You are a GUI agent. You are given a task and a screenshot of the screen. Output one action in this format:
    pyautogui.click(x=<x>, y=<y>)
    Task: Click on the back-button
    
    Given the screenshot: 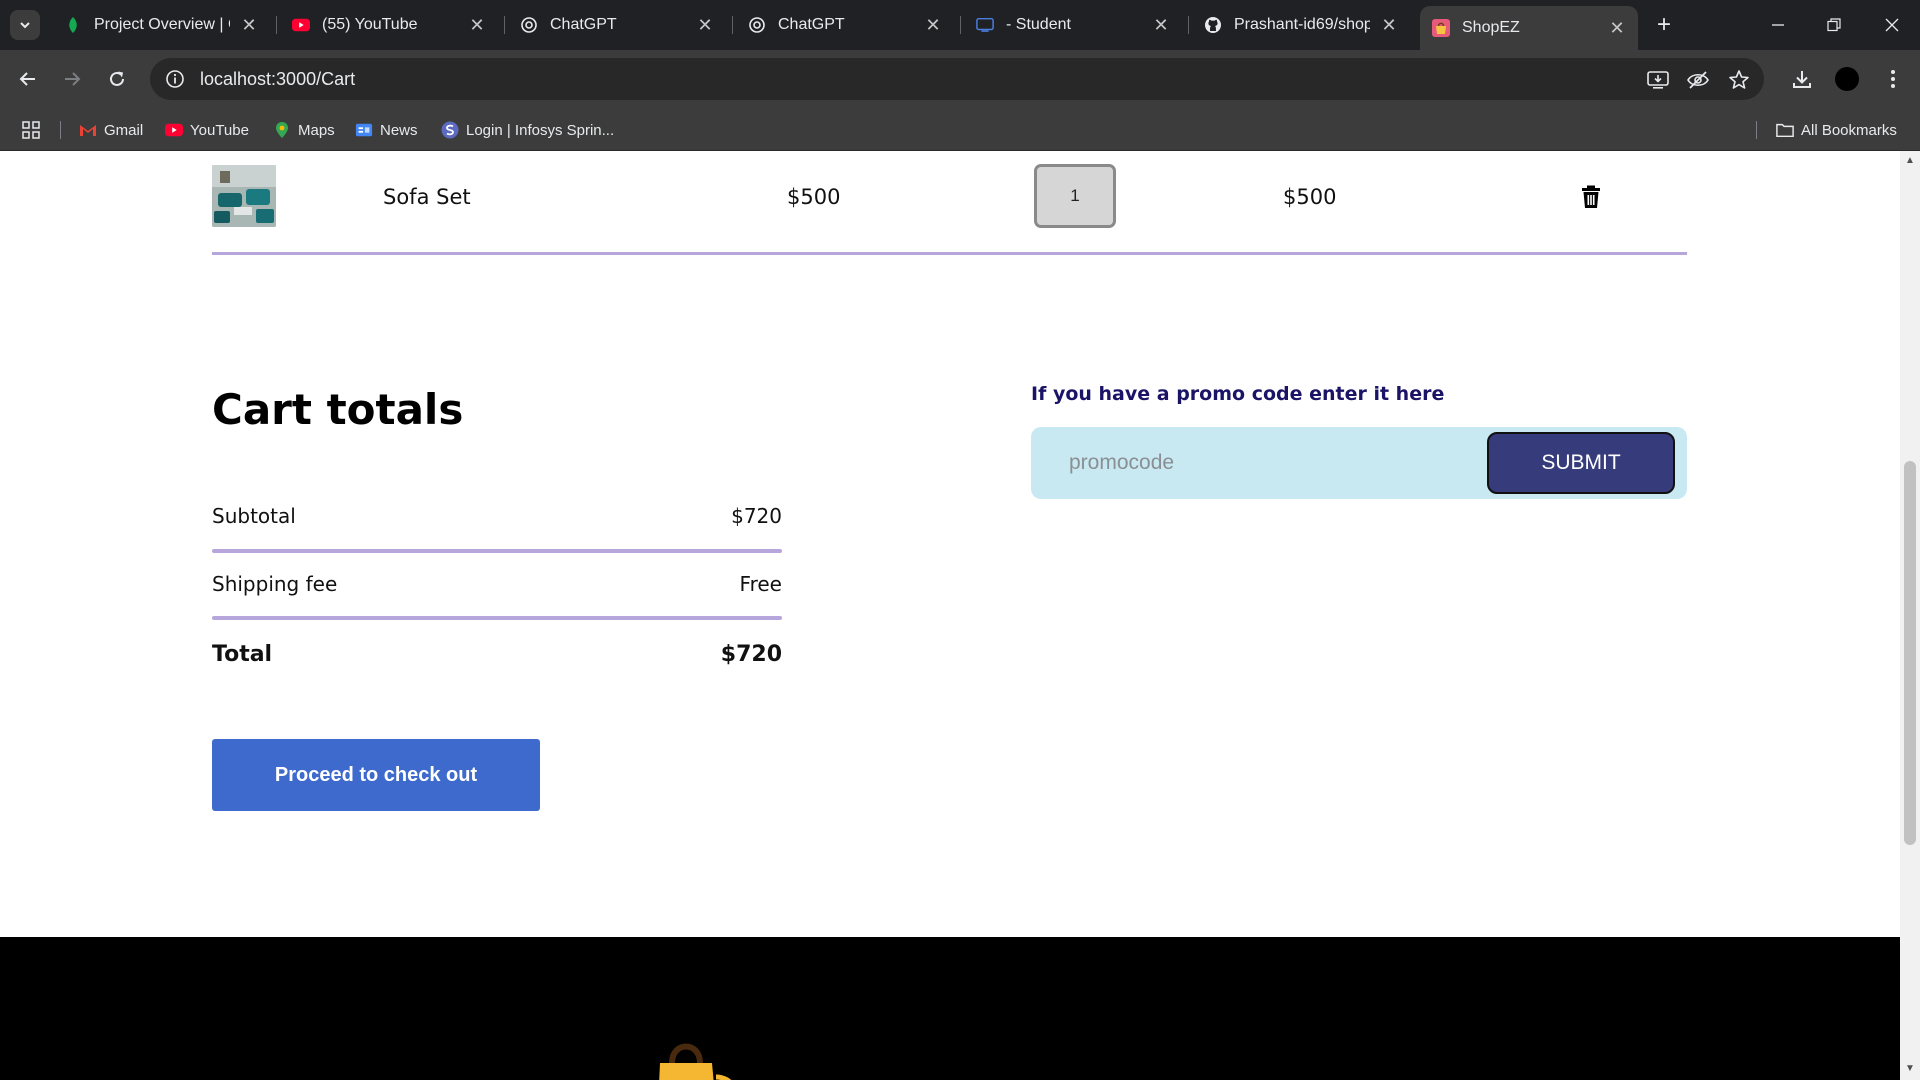 What is the action you would take?
    pyautogui.click(x=28, y=79)
    